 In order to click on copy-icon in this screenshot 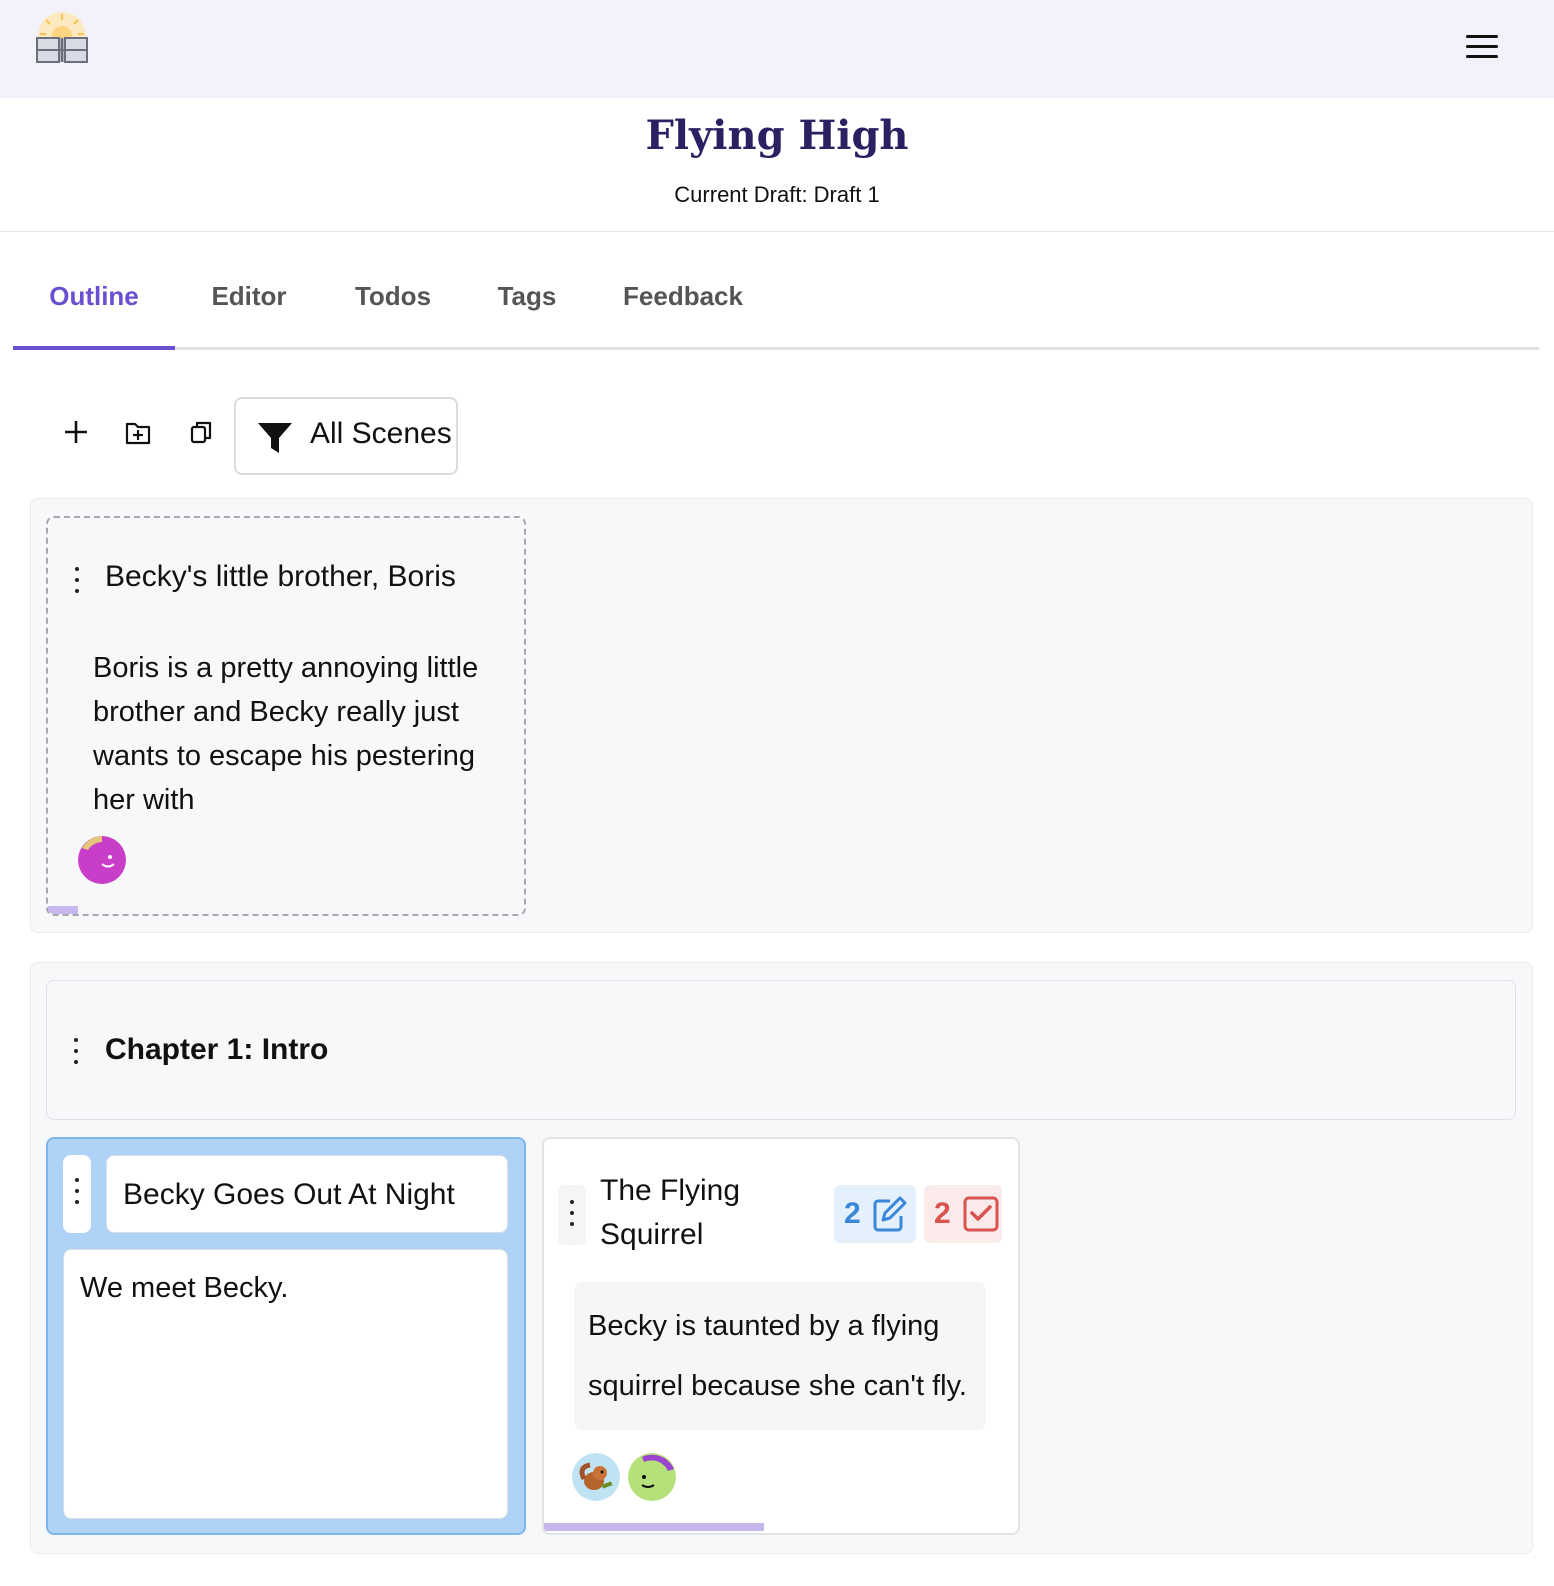, I will do `click(201, 432)`.